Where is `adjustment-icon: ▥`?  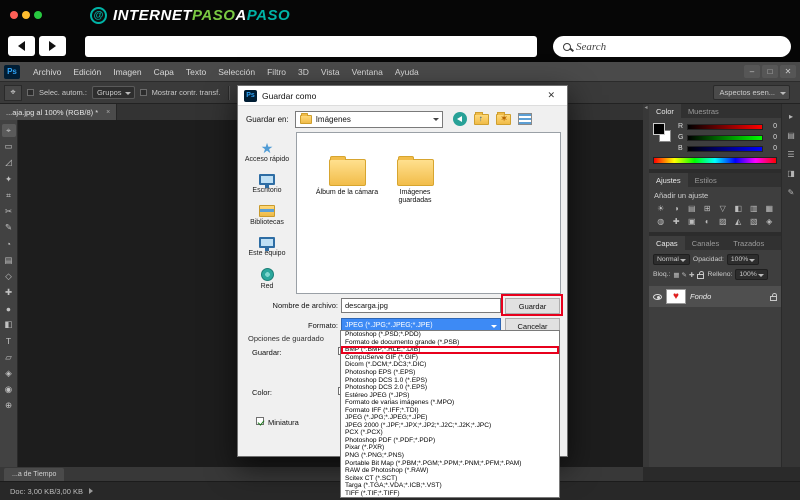 adjustment-icon: ▥ is located at coordinates (754, 208).